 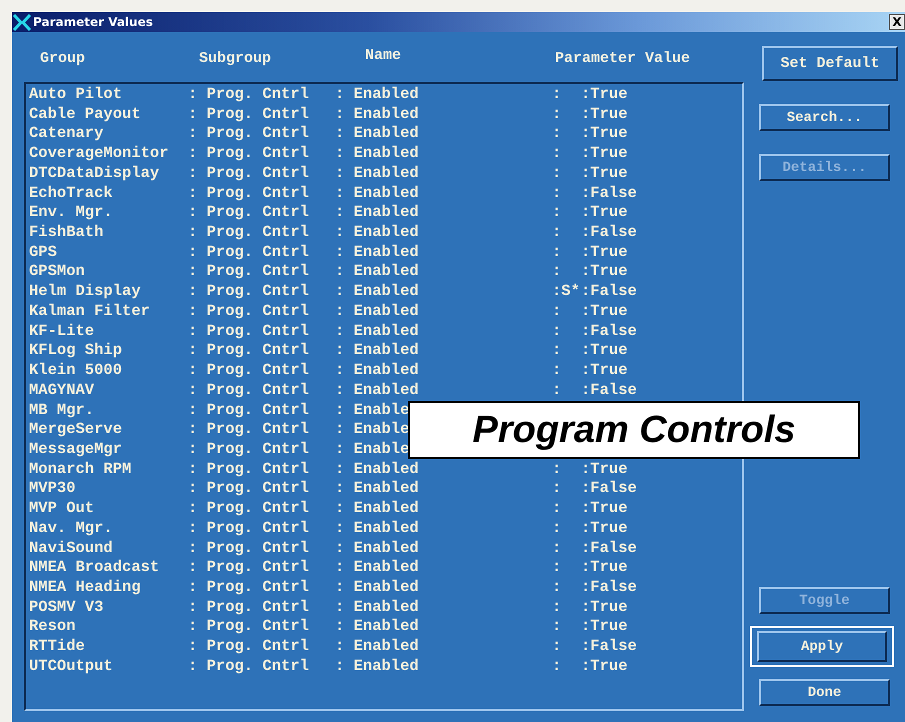 I want to click on group-cell: NaviSound, so click(x=71, y=548).